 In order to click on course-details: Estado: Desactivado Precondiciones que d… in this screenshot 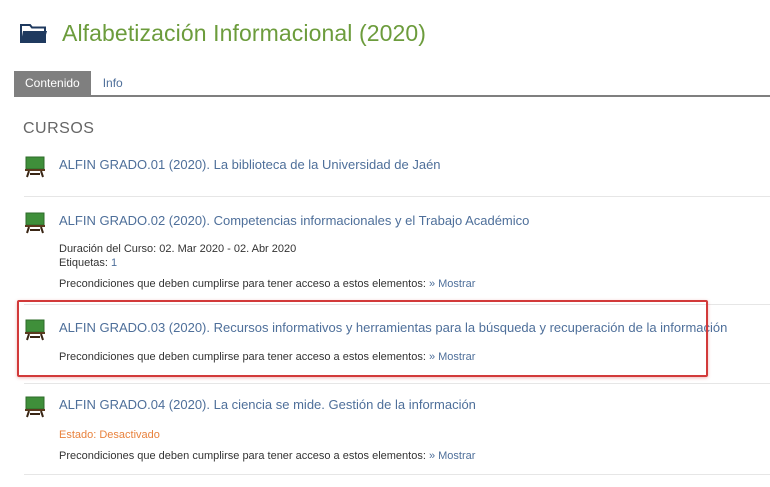, I will do `click(414, 445)`.